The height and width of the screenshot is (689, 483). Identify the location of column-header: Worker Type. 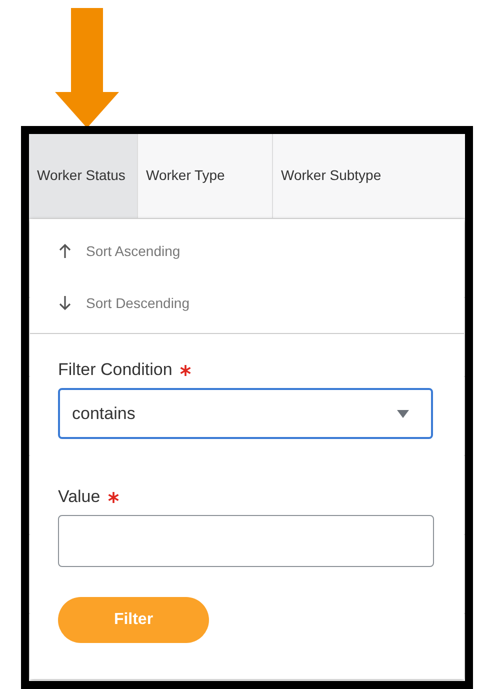
(205, 176).